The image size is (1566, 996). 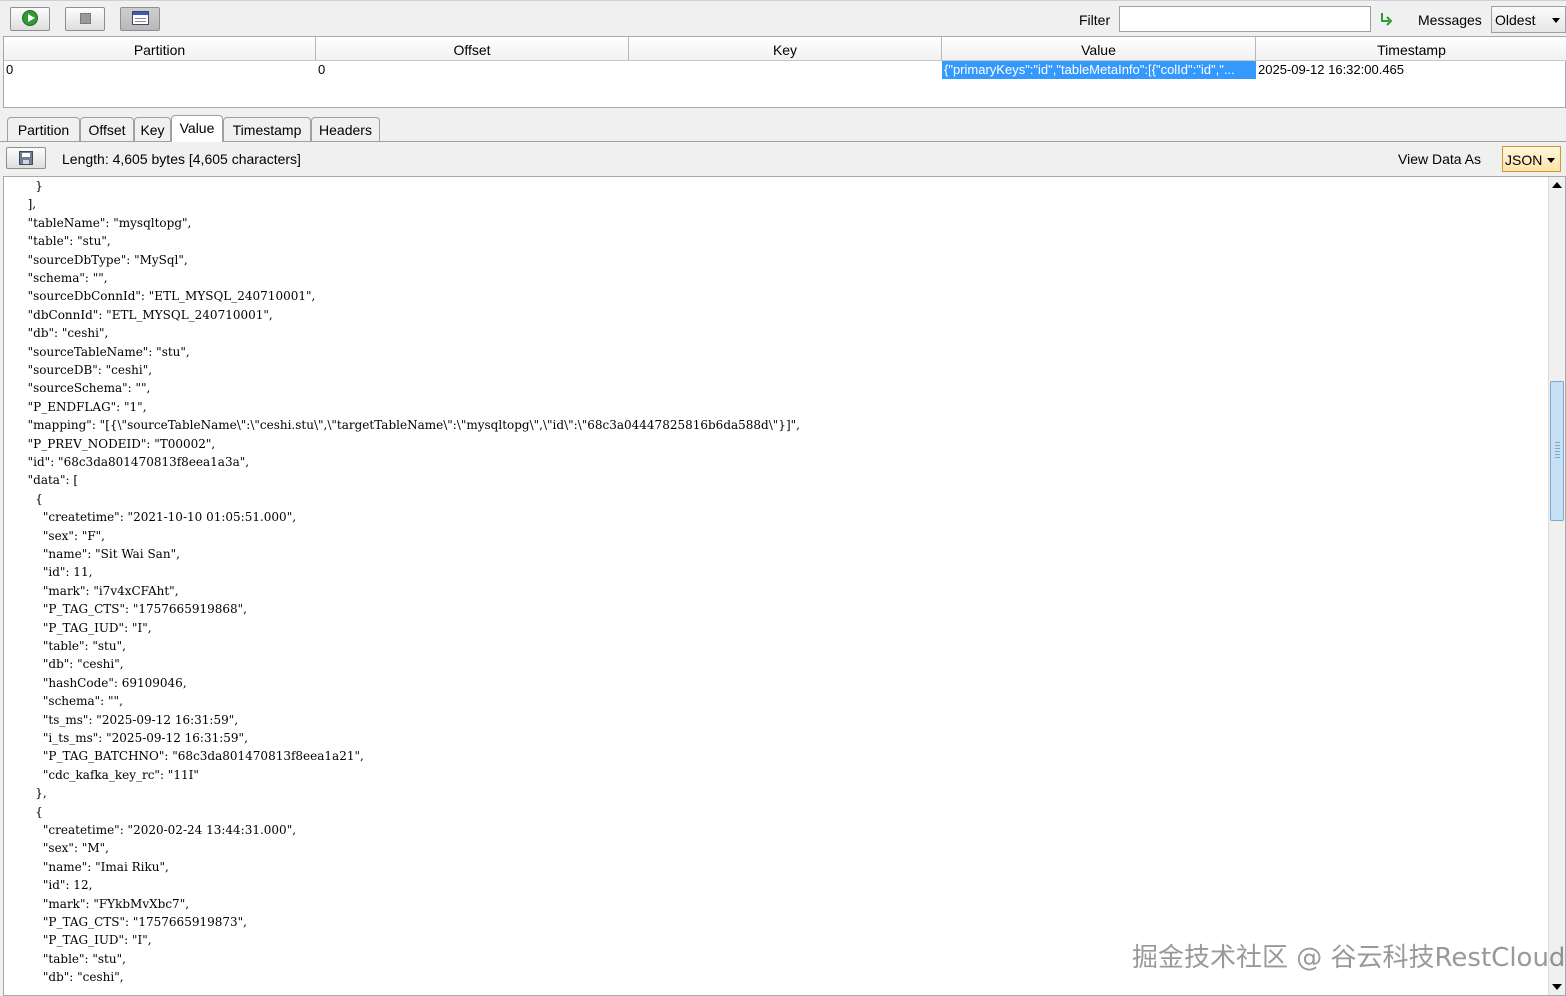 What do you see at coordinates (152, 129) in the screenshot?
I see `tab-key: Key` at bounding box center [152, 129].